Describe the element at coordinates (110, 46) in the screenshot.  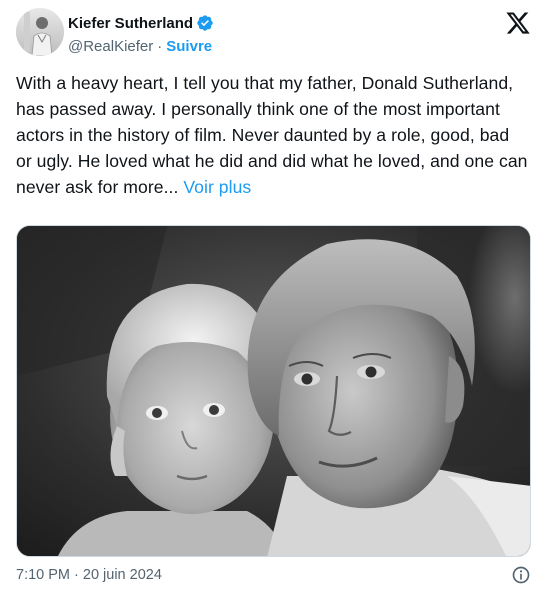
I see `user-handle: @RealKiefer` at that location.